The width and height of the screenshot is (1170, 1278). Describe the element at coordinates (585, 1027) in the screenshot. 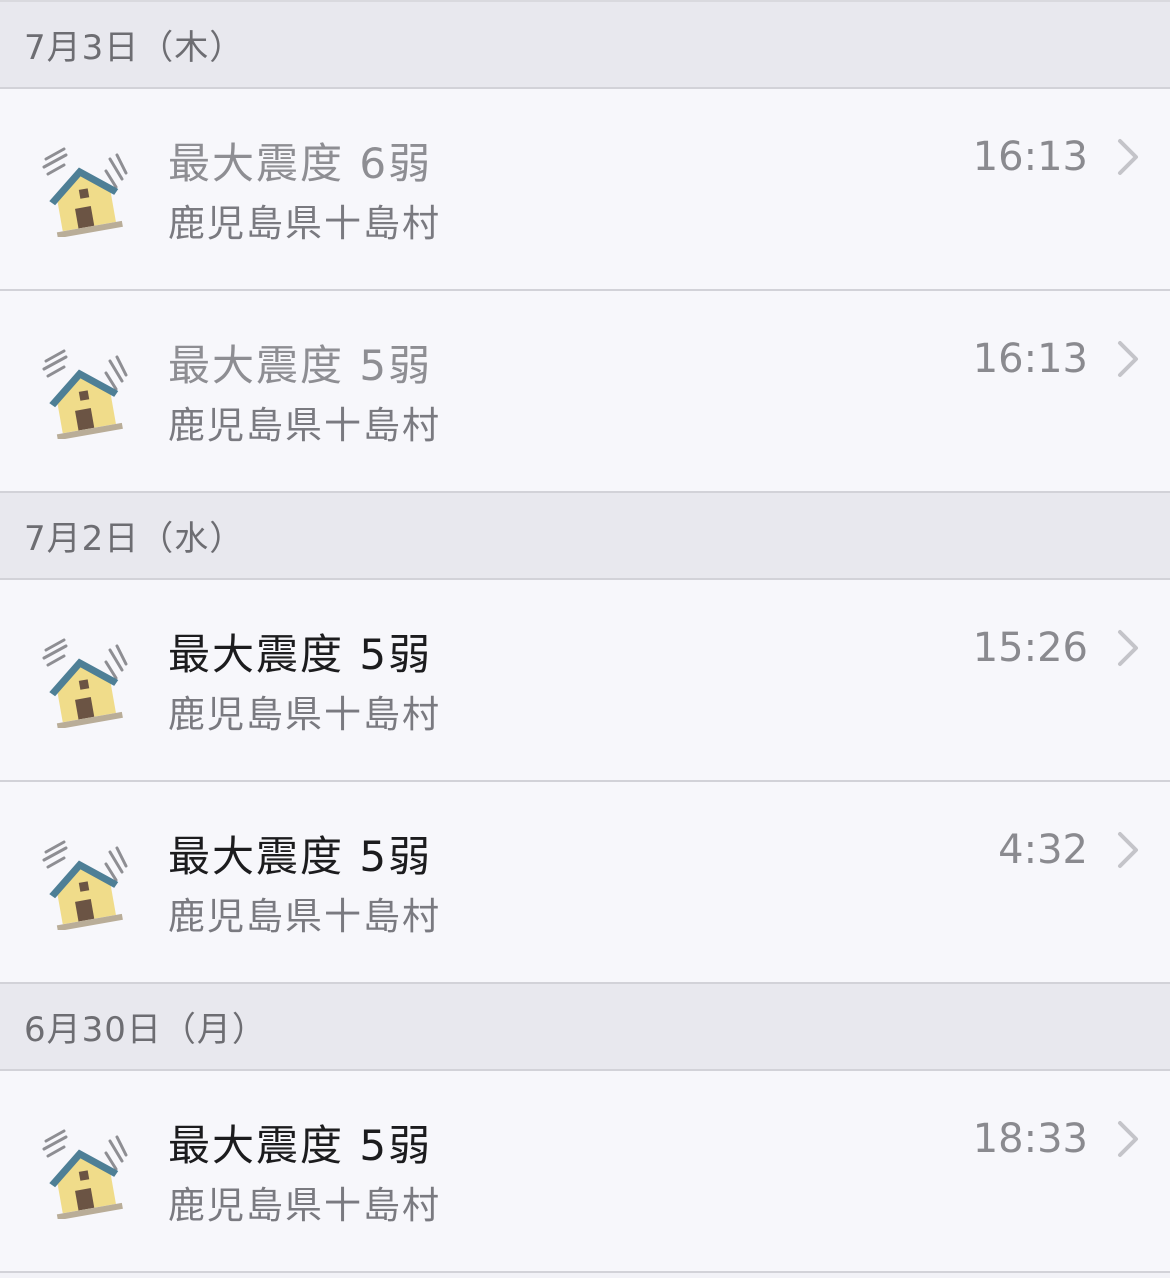

I see `section-header-date: 6月30日（月）` at that location.